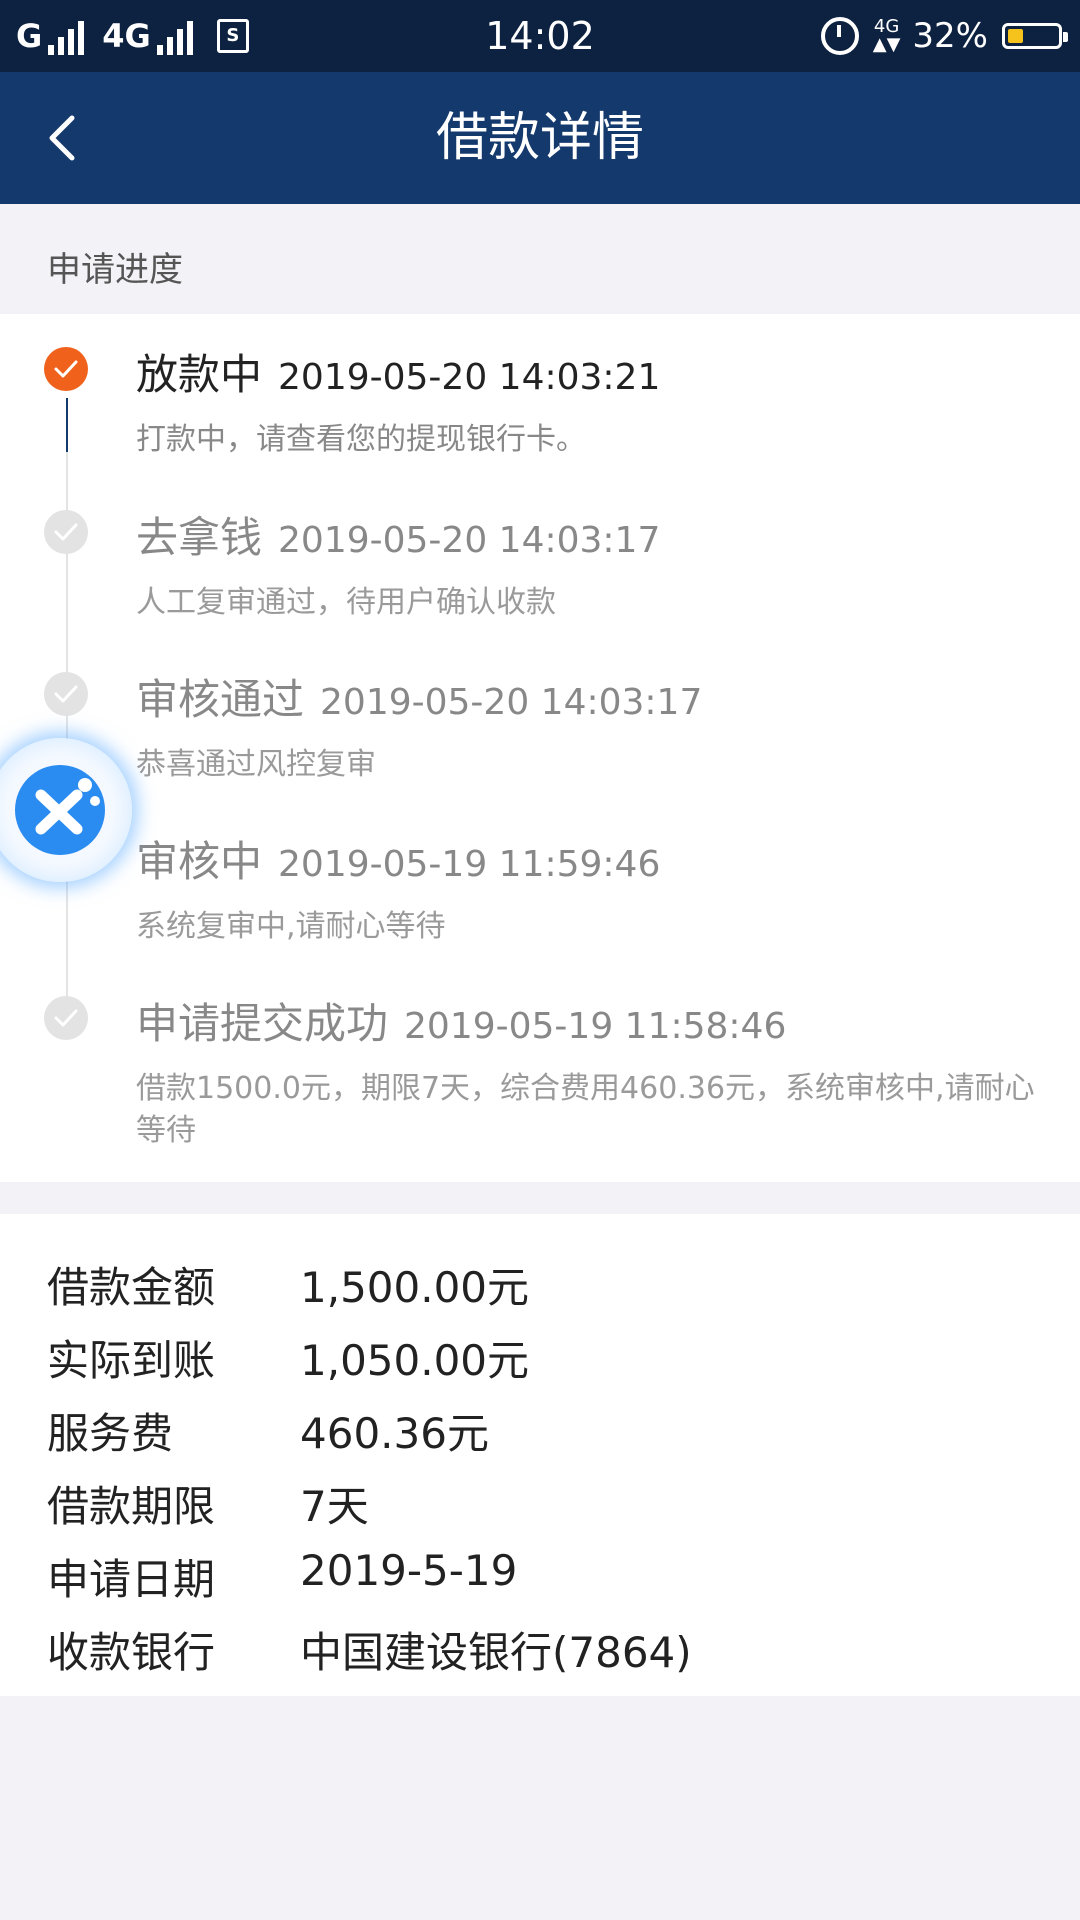 This screenshot has height=1920, width=1080. Describe the element at coordinates (110, 1433) in the screenshot. I see `detail-label: 服务费` at that location.